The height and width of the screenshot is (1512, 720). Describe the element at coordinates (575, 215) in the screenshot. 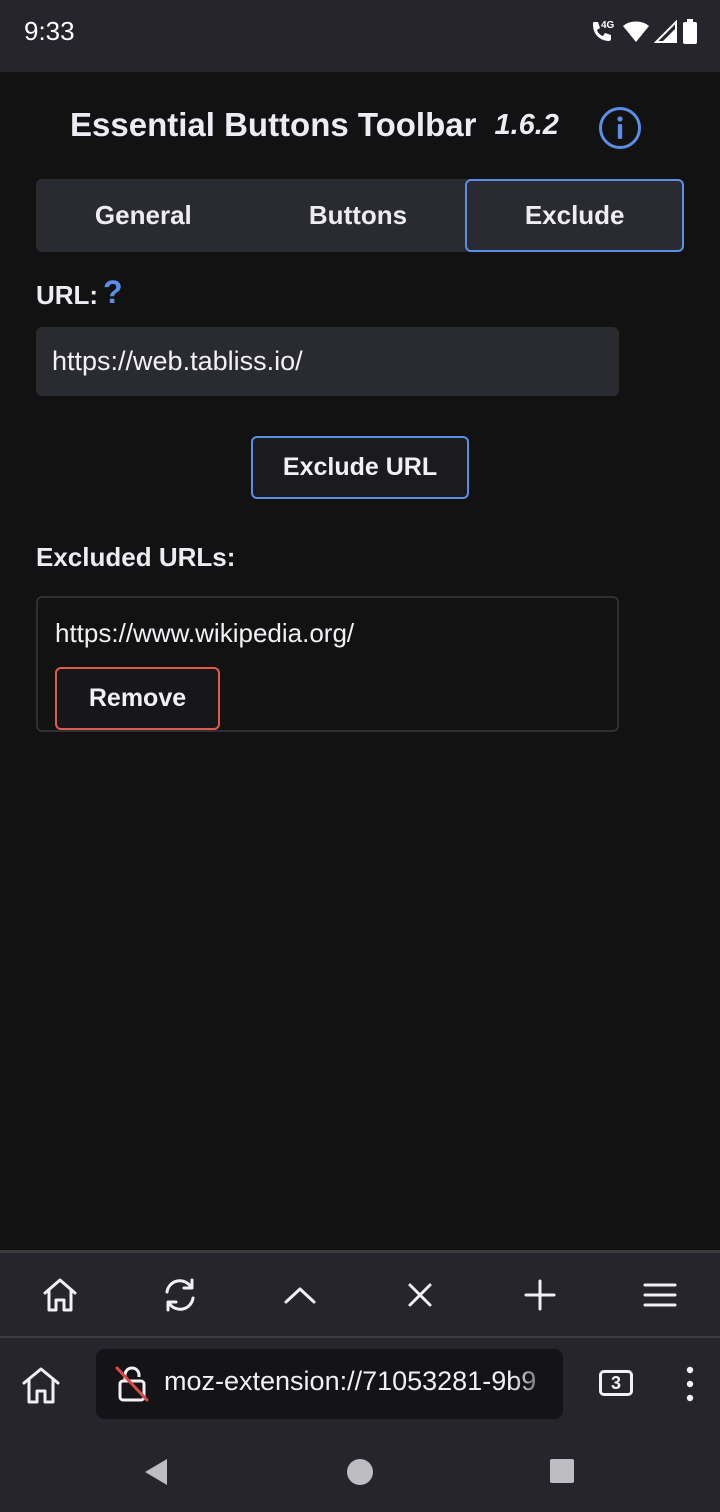

I see `tab-exclude: Exclude` at that location.